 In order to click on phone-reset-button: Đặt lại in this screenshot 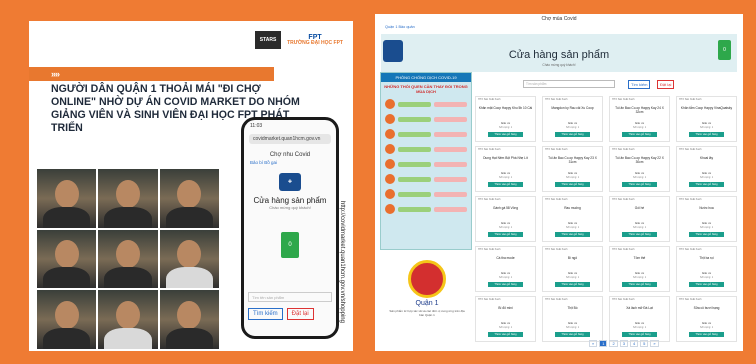, I will do `click(300, 314)`.